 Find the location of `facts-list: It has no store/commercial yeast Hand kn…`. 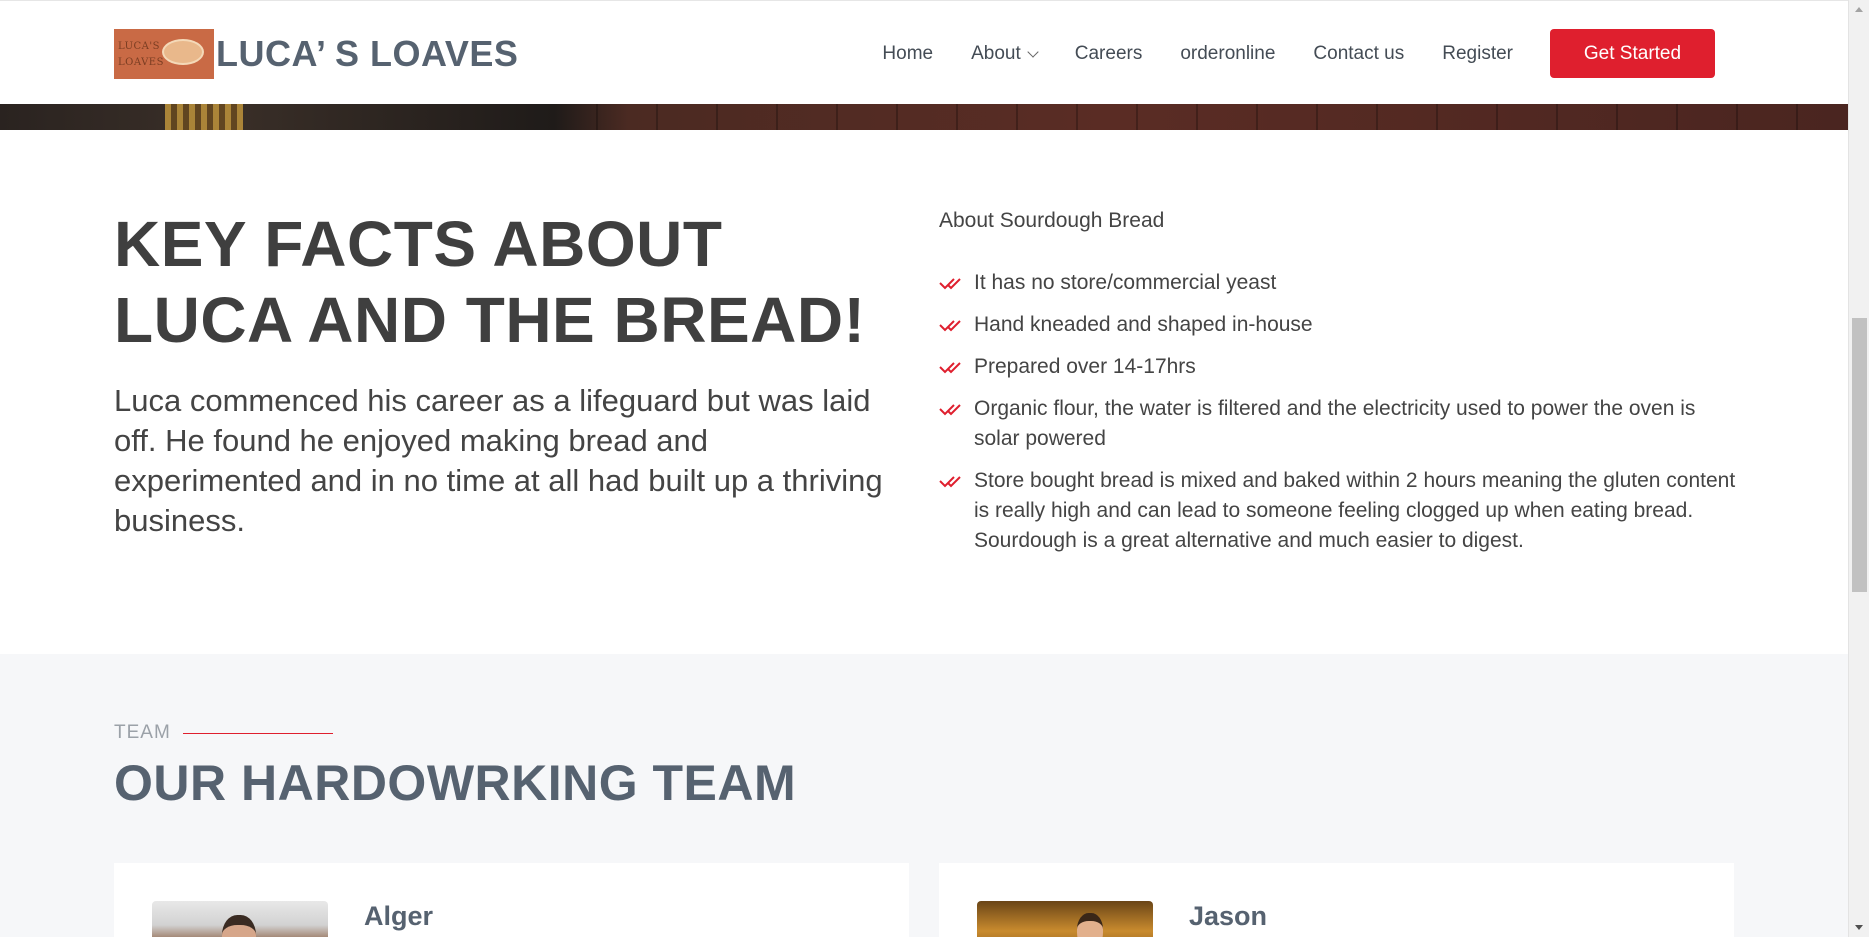

facts-list: It has no store/commercial yeast Hand kn… is located at coordinates (1339, 418).